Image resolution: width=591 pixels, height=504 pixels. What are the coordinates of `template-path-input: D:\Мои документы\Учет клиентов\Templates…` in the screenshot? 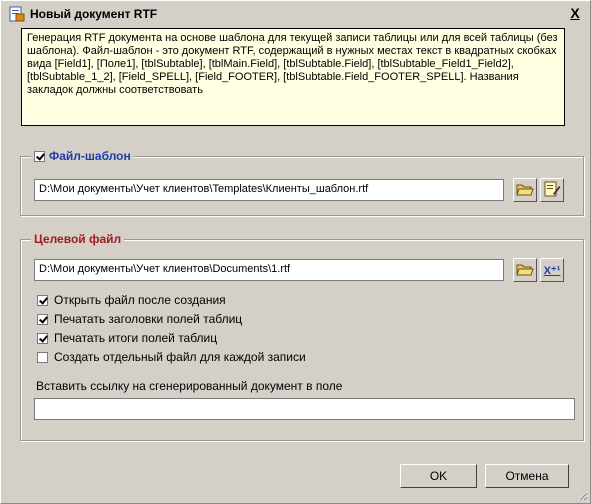 It's located at (269, 190).